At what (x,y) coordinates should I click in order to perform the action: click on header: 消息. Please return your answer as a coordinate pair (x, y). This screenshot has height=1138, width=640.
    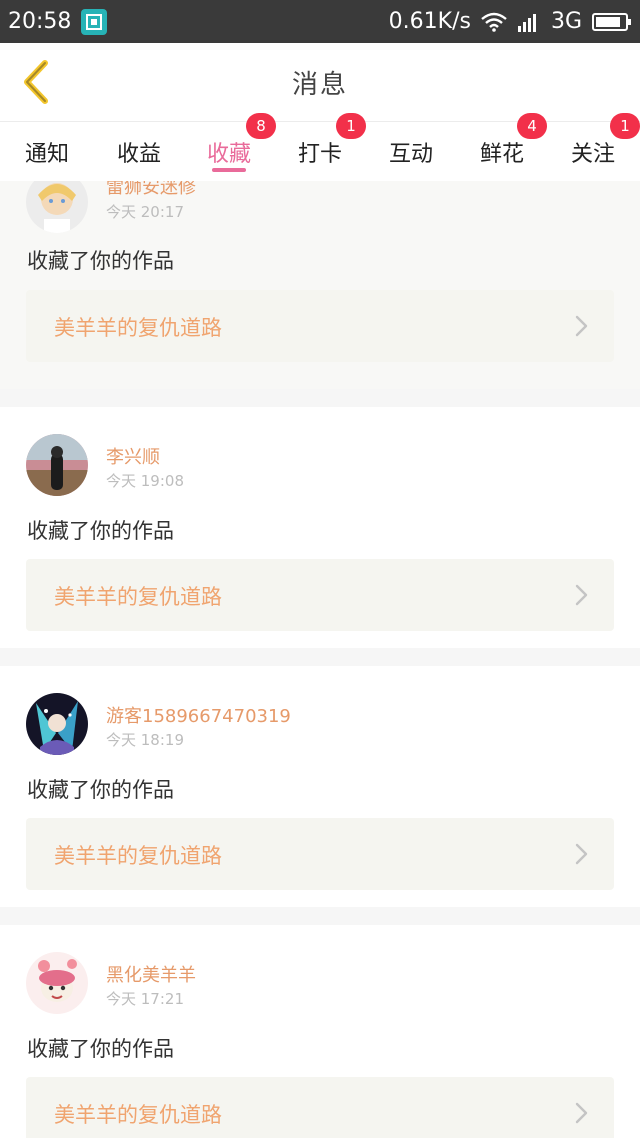
    Looking at the image, I should click on (320, 82).